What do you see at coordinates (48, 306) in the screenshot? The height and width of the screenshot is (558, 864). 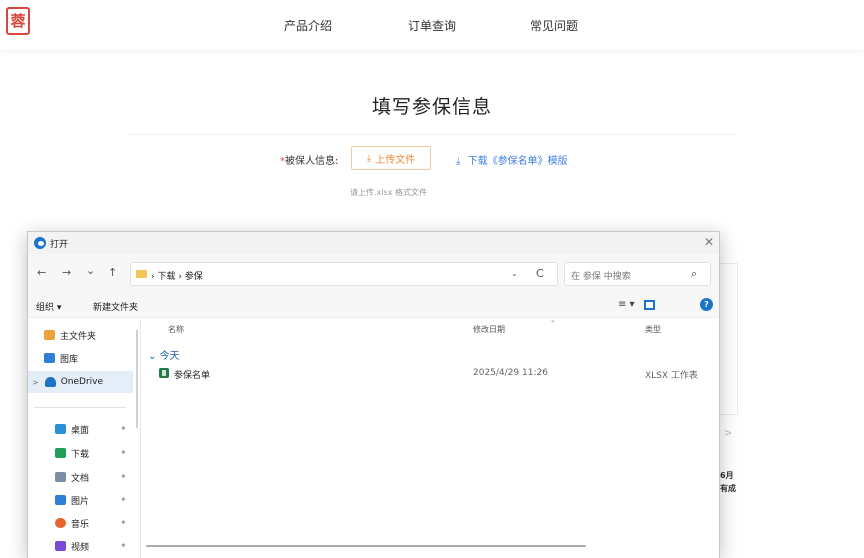 I see `organize-button: 组织 ▾` at bounding box center [48, 306].